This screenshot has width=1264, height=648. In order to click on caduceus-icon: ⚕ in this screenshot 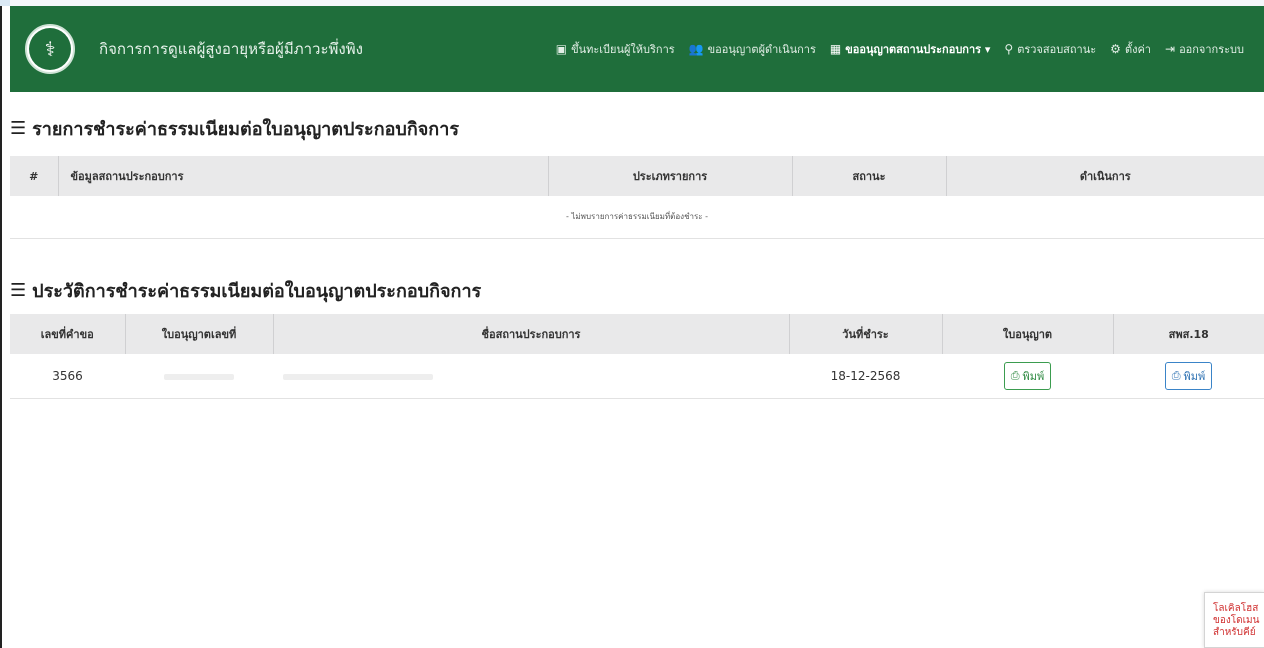, I will do `click(50, 49)`.